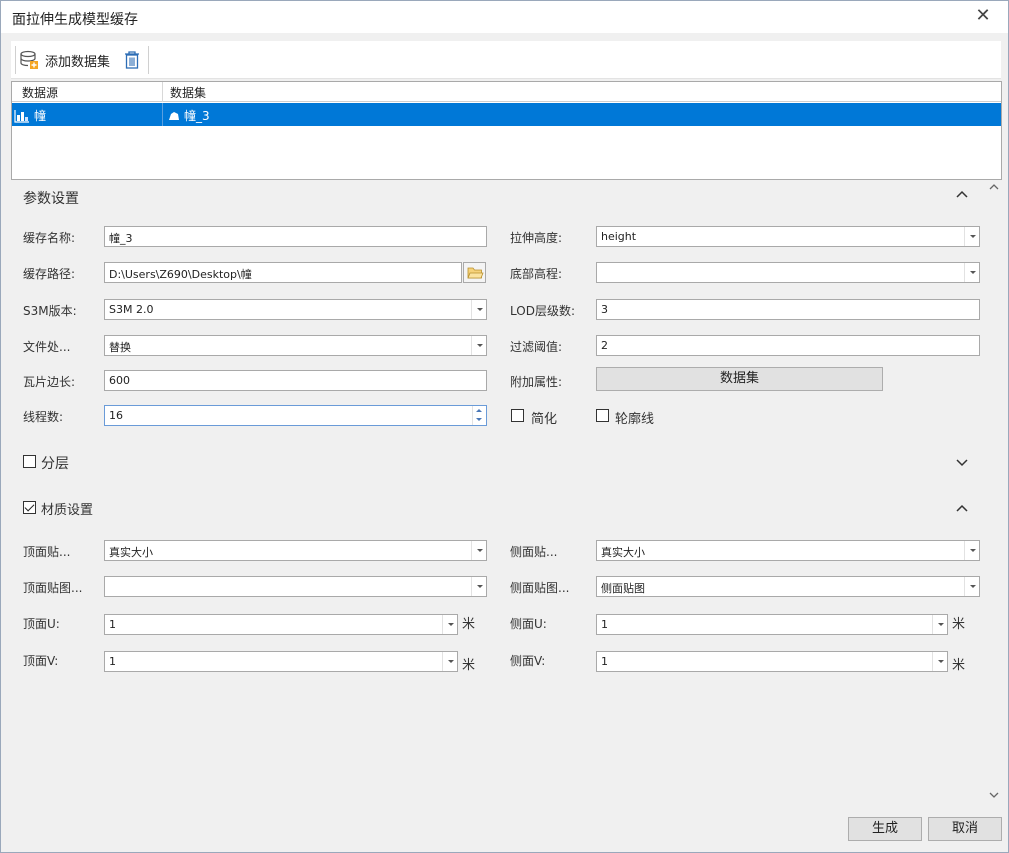 The width and height of the screenshot is (1009, 853). I want to click on grid-header: 数据源 数据集, so click(506, 92).